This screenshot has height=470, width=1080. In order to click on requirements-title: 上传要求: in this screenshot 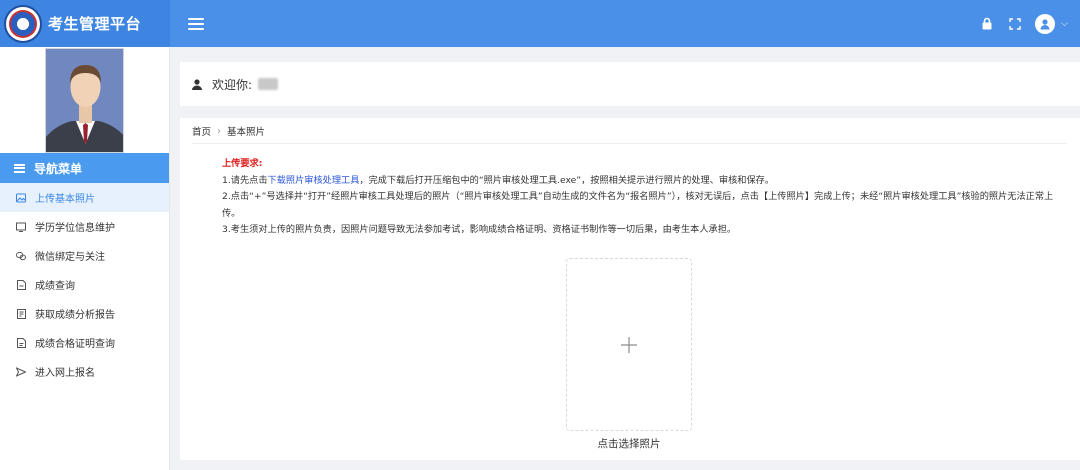, I will do `click(242, 163)`.